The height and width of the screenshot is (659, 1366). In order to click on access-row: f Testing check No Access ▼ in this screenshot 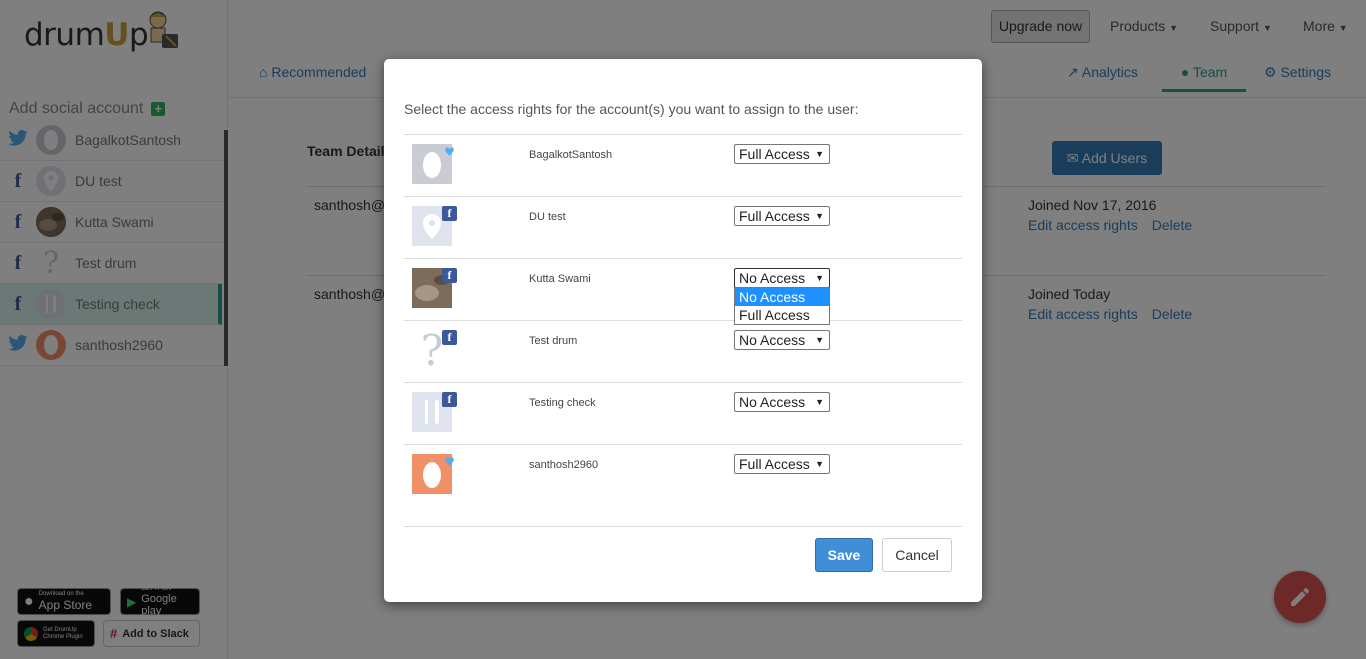, I will do `click(683, 413)`.